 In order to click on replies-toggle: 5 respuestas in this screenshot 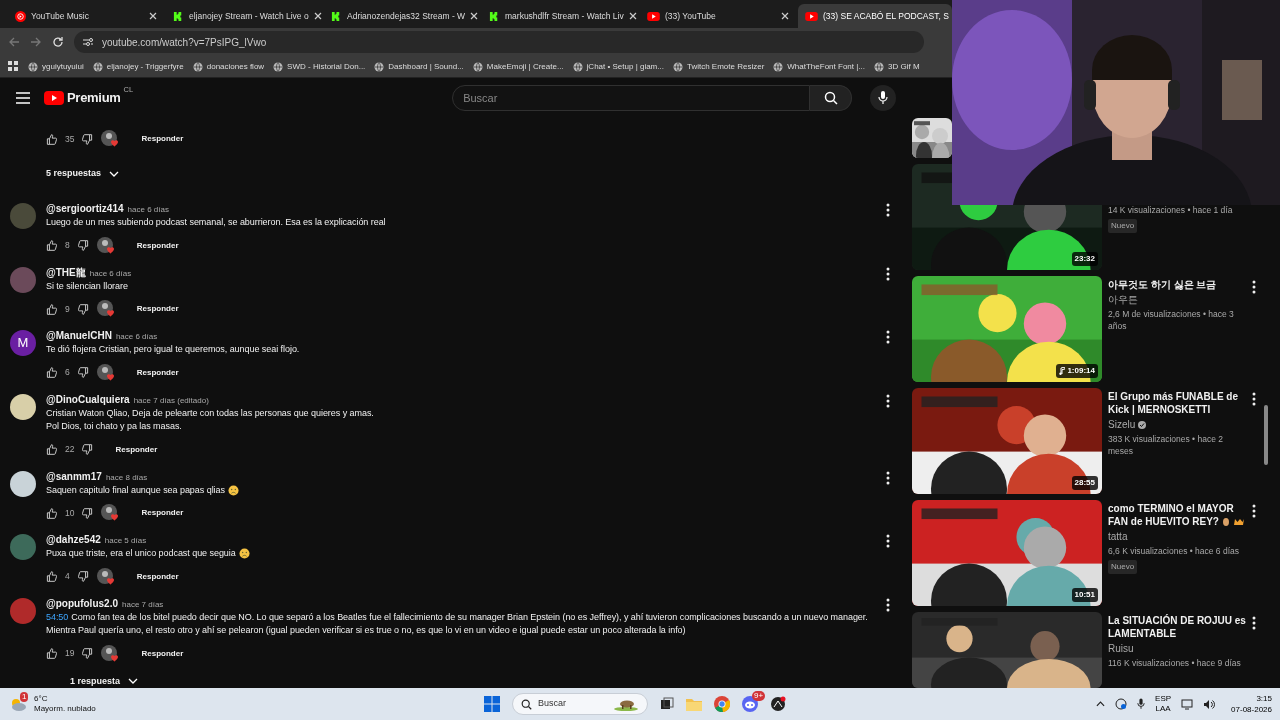, I will do `click(83, 173)`.